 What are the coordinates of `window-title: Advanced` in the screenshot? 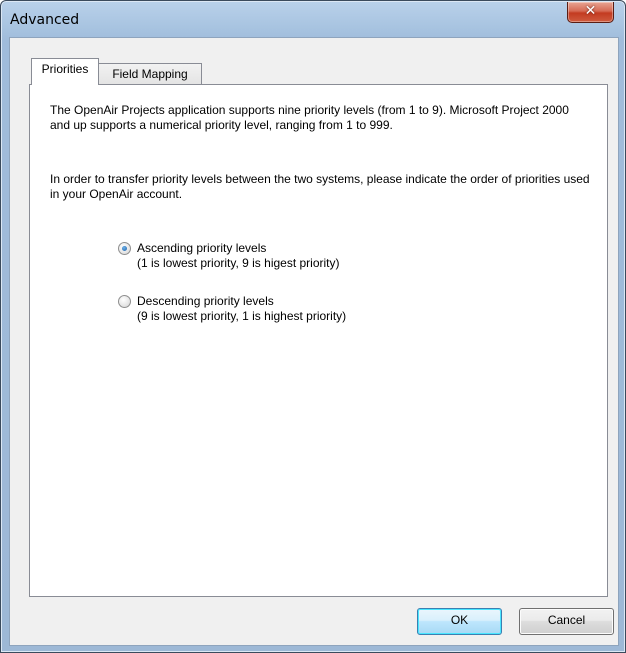 It's located at (45, 20).